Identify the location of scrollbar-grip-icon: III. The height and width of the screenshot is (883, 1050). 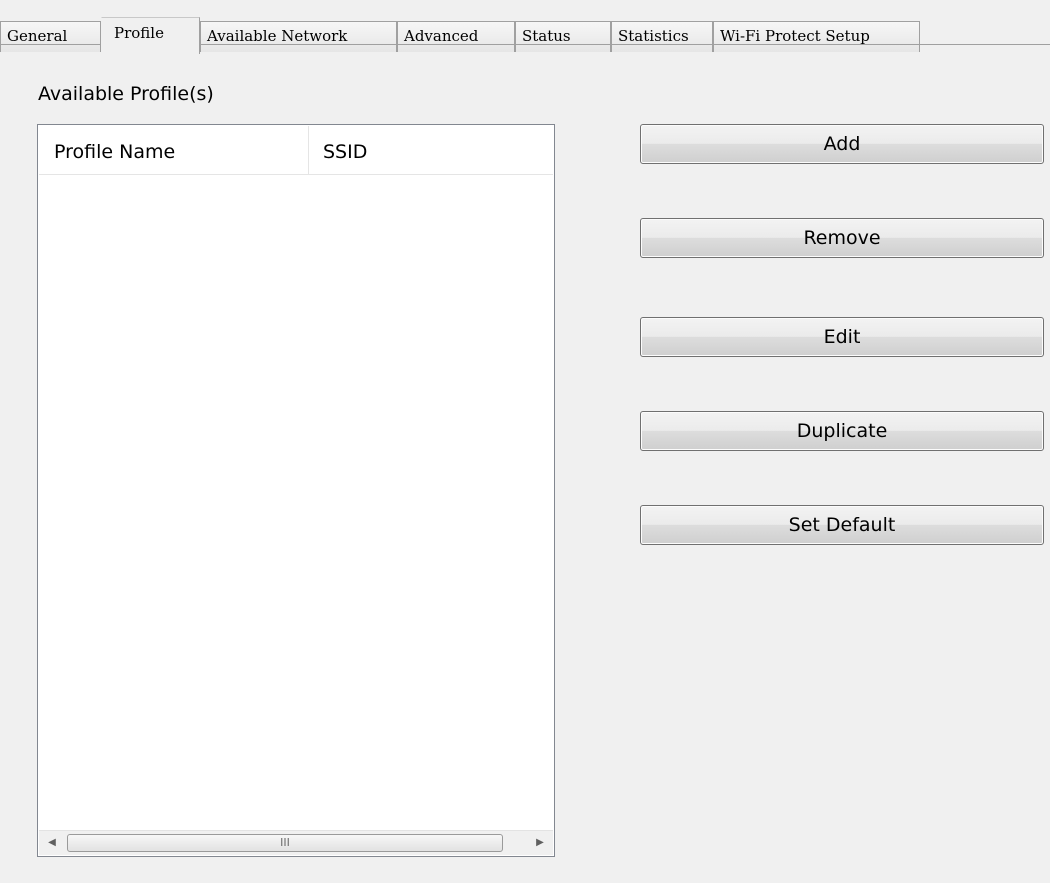
(285, 842).